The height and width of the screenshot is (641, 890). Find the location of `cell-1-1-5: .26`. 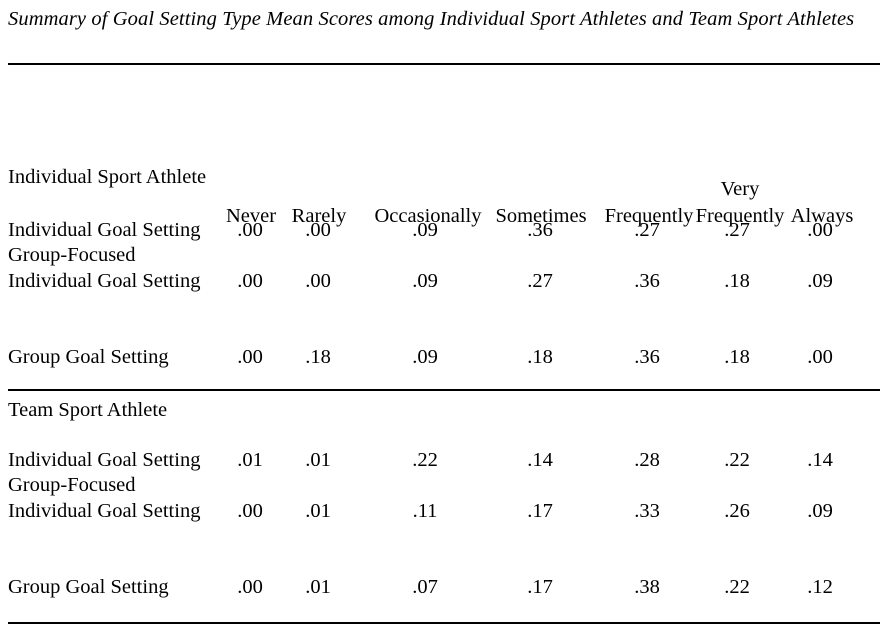

cell-1-1-5: .26 is located at coordinates (737, 511).